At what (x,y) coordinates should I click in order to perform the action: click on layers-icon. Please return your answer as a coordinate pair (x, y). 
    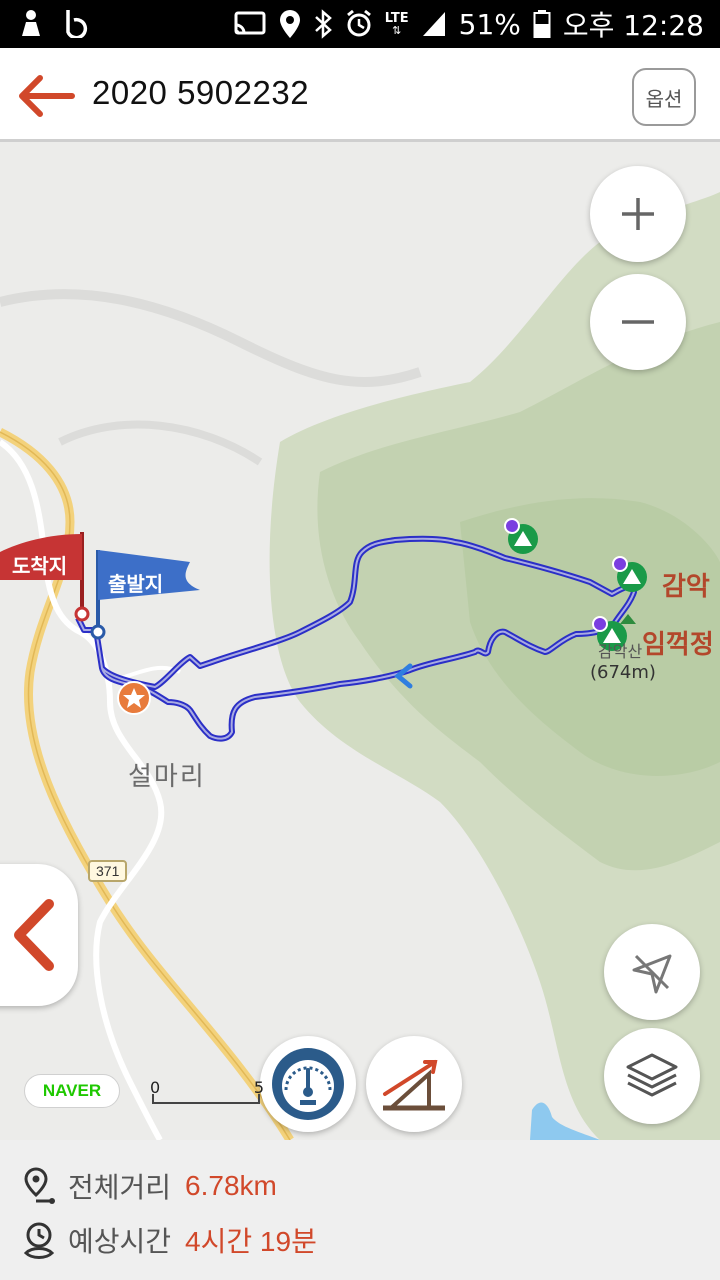
    Looking at the image, I should click on (652, 1075).